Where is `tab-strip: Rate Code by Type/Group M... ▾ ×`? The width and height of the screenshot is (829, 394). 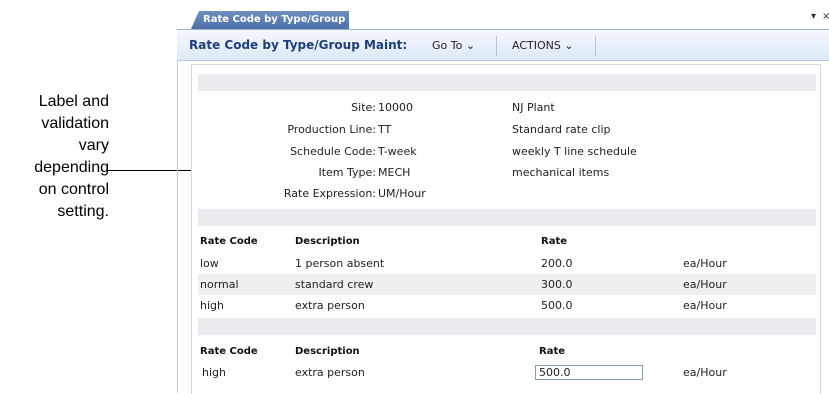
tab-strip: Rate Code by Type/Group M... ▾ × is located at coordinates (503, 15).